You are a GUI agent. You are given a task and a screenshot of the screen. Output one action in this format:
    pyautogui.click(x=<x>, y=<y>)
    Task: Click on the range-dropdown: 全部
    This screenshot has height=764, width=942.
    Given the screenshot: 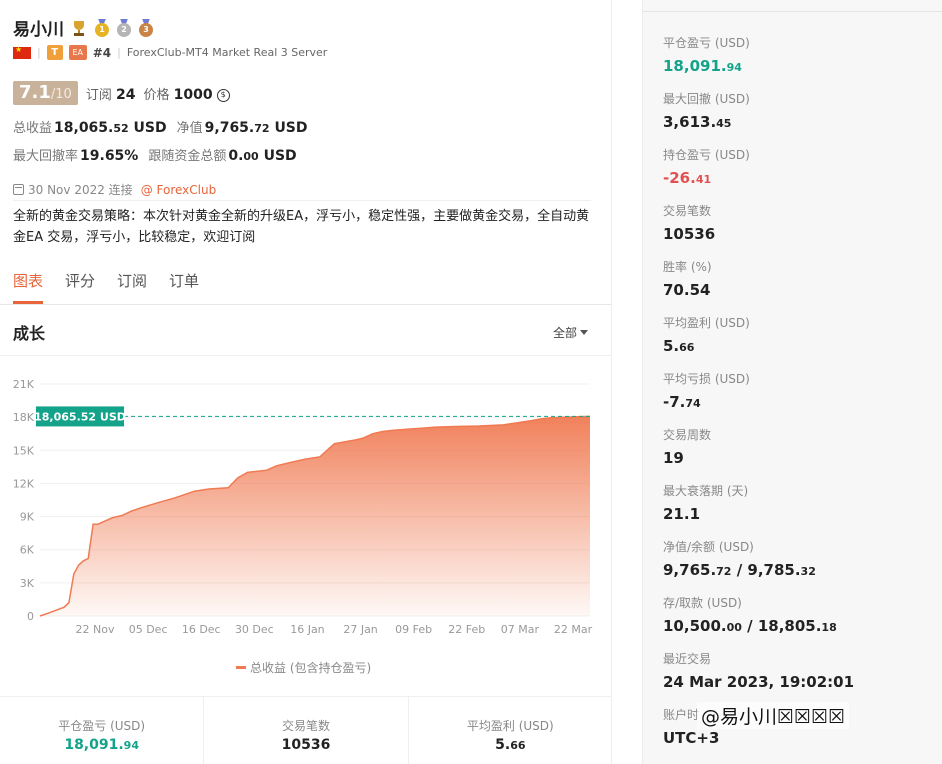 What is the action you would take?
    pyautogui.click(x=571, y=332)
    